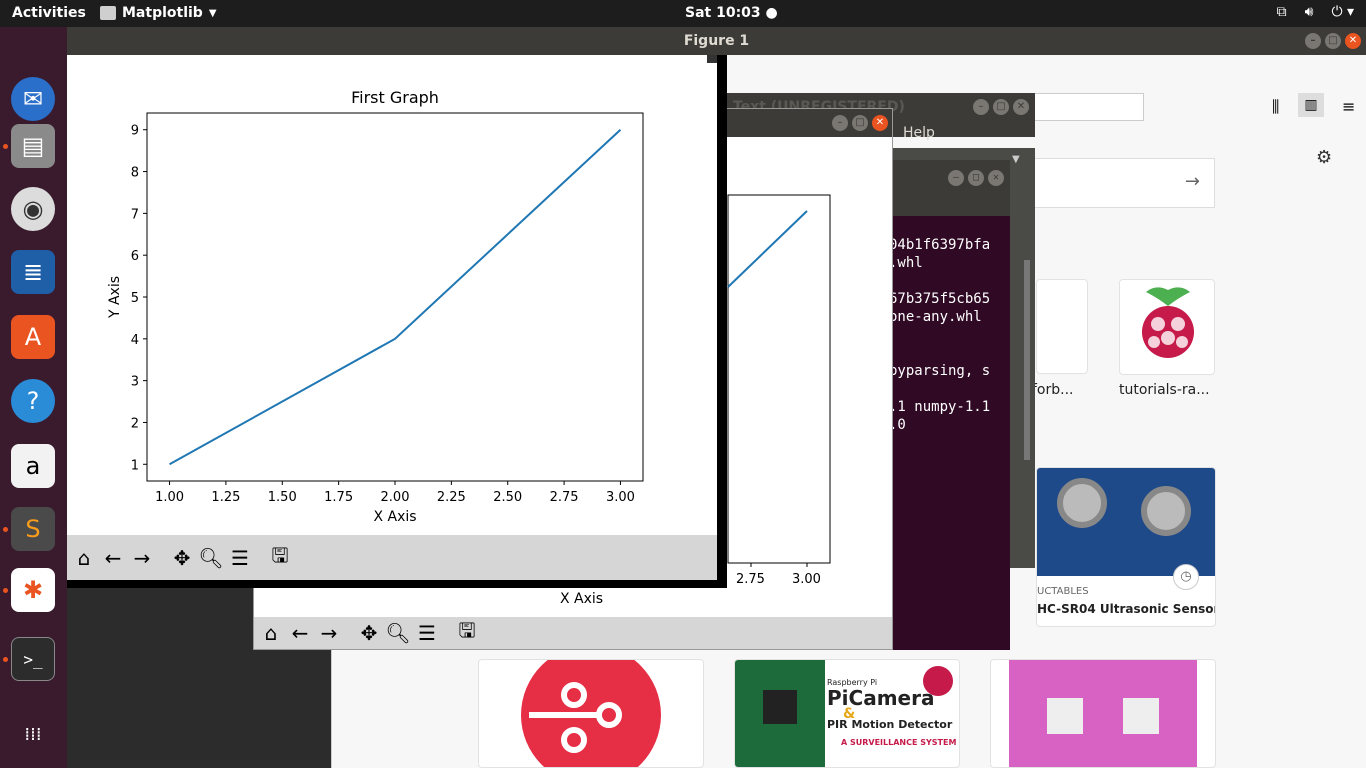 The image size is (1366, 768). Describe the element at coordinates (33, 272) in the screenshot. I see `writer-icon: ≣` at that location.